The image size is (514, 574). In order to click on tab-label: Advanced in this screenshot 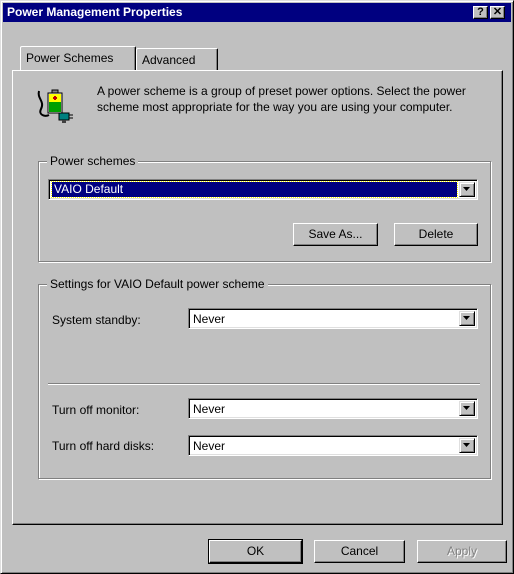, I will do `click(169, 60)`.